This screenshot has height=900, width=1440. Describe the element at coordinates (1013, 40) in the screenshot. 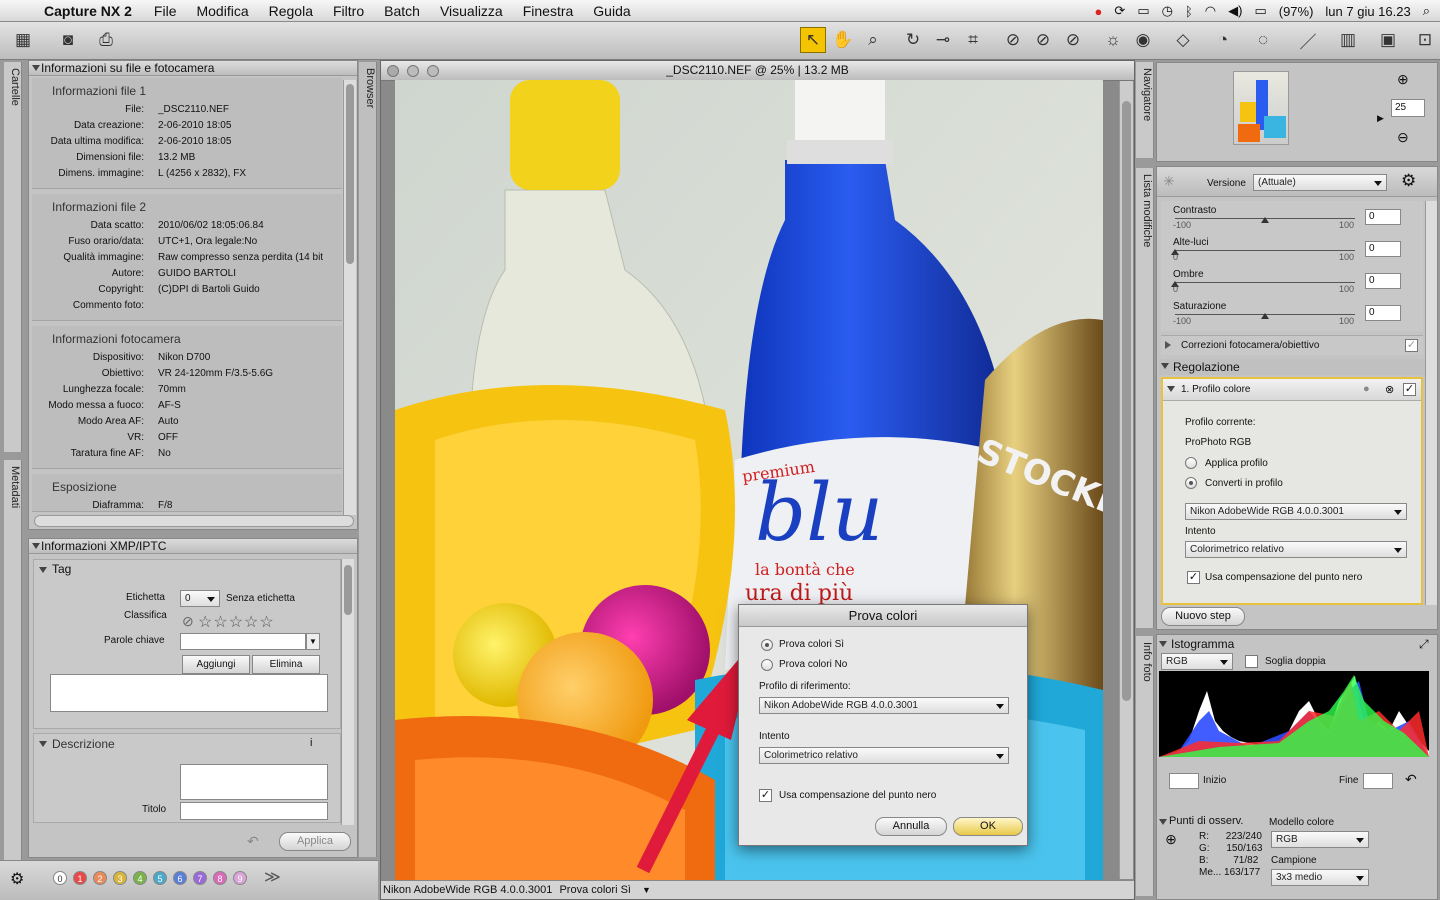

I see `redeye-icon: ⊘` at that location.